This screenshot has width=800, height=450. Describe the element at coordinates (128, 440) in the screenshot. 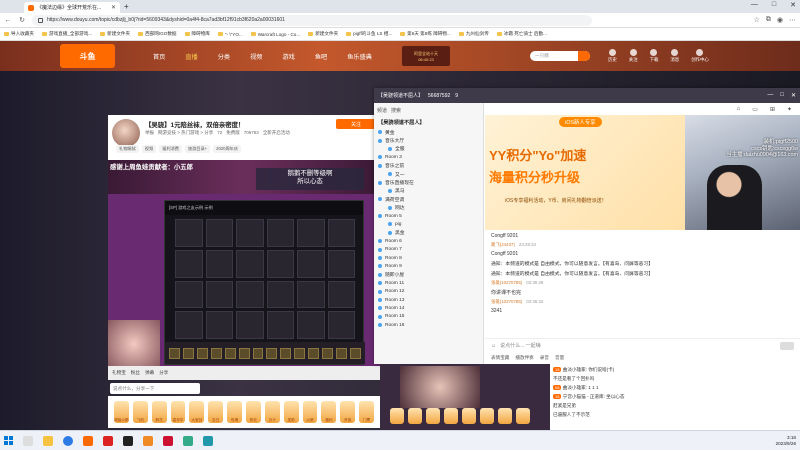

I see `steam-icon` at that location.